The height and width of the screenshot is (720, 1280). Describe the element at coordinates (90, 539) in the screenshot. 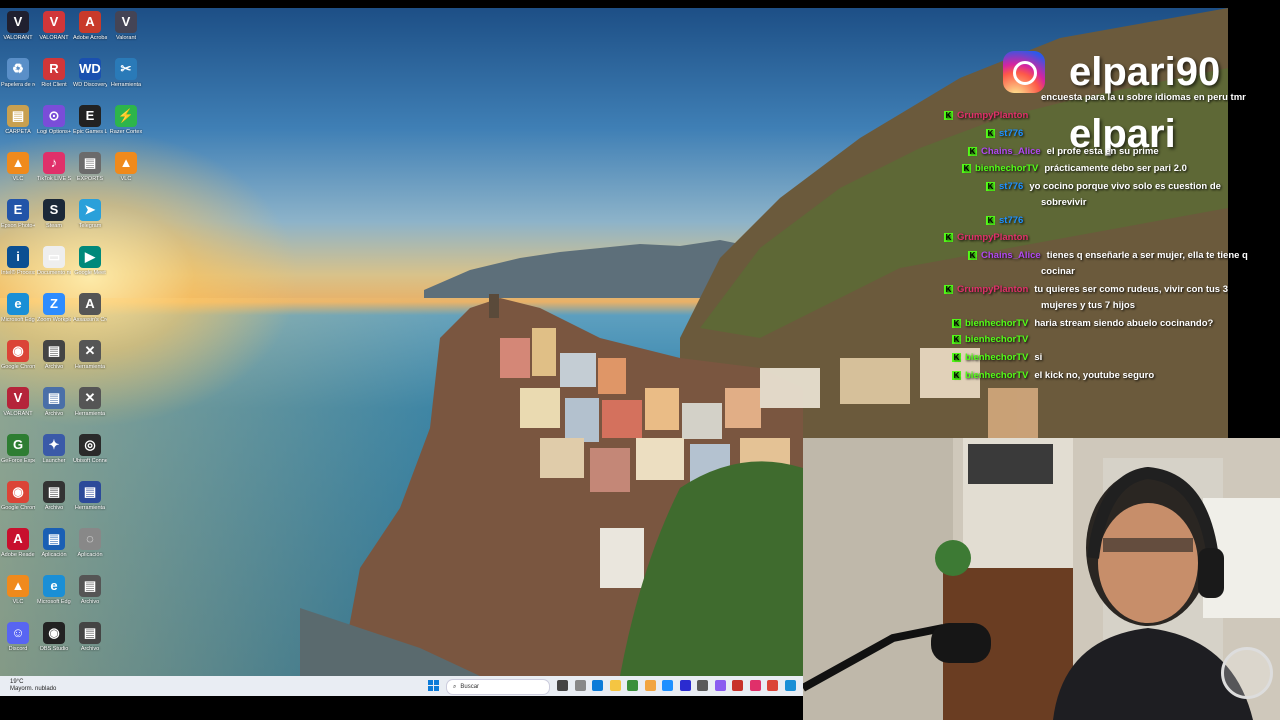

I see `app-icon: ◌` at that location.